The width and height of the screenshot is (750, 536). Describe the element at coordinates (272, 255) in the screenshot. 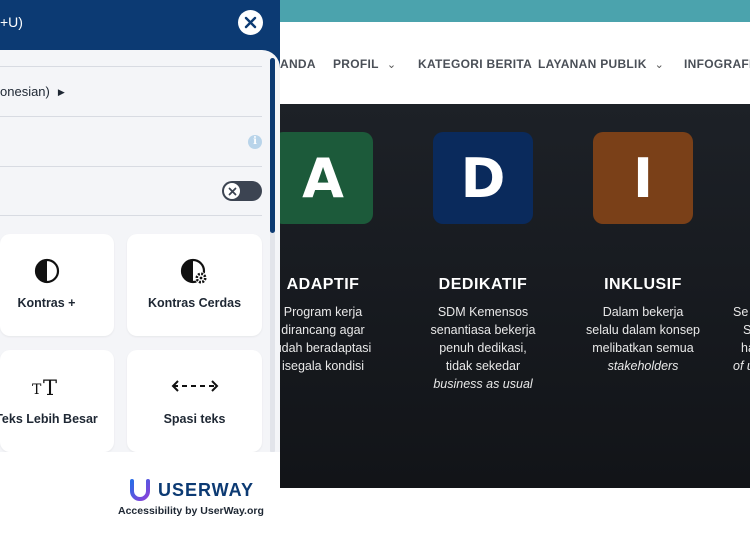

I see `panel-scrollbar` at that location.